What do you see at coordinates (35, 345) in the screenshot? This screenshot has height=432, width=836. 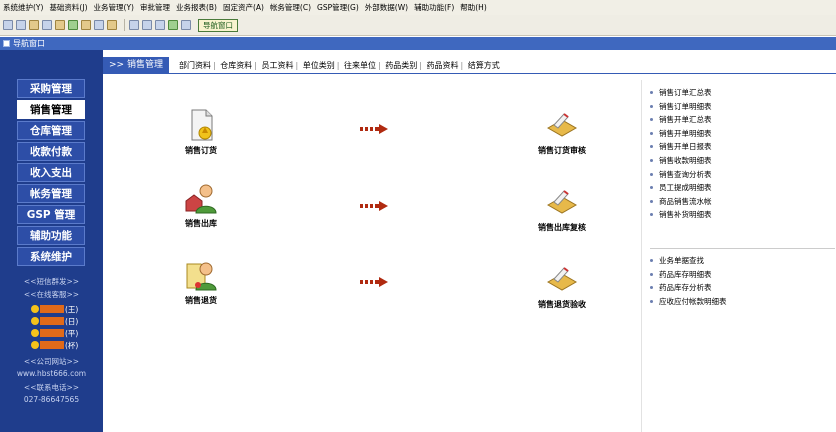 I see `qq-icon` at bounding box center [35, 345].